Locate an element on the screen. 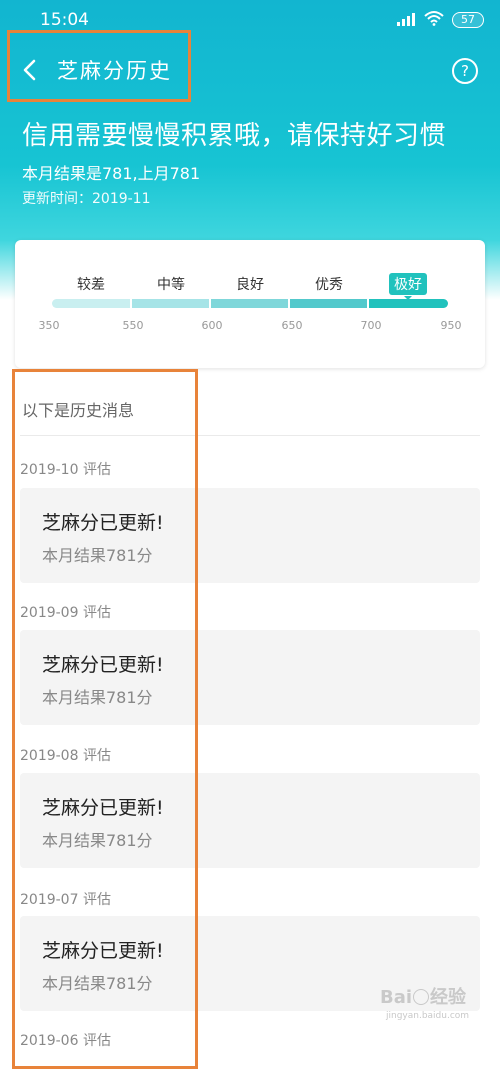 The image size is (500, 1069). signal-icon is located at coordinates (408, 19).